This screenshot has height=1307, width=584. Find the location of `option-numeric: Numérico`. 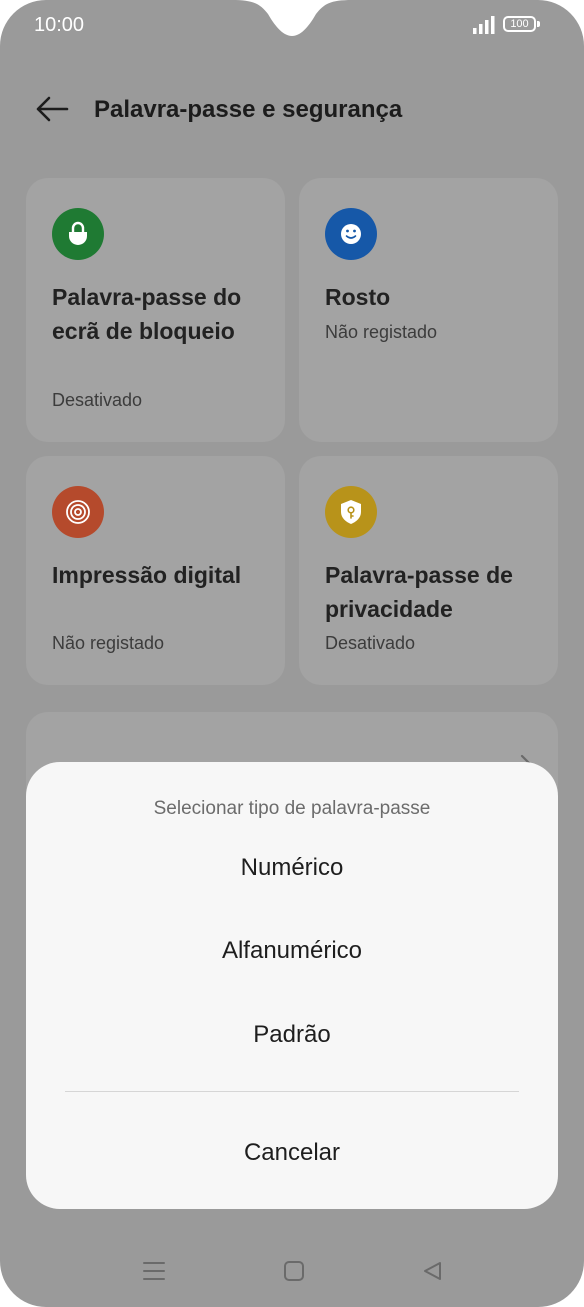

option-numeric: Numérico is located at coordinates (292, 868).